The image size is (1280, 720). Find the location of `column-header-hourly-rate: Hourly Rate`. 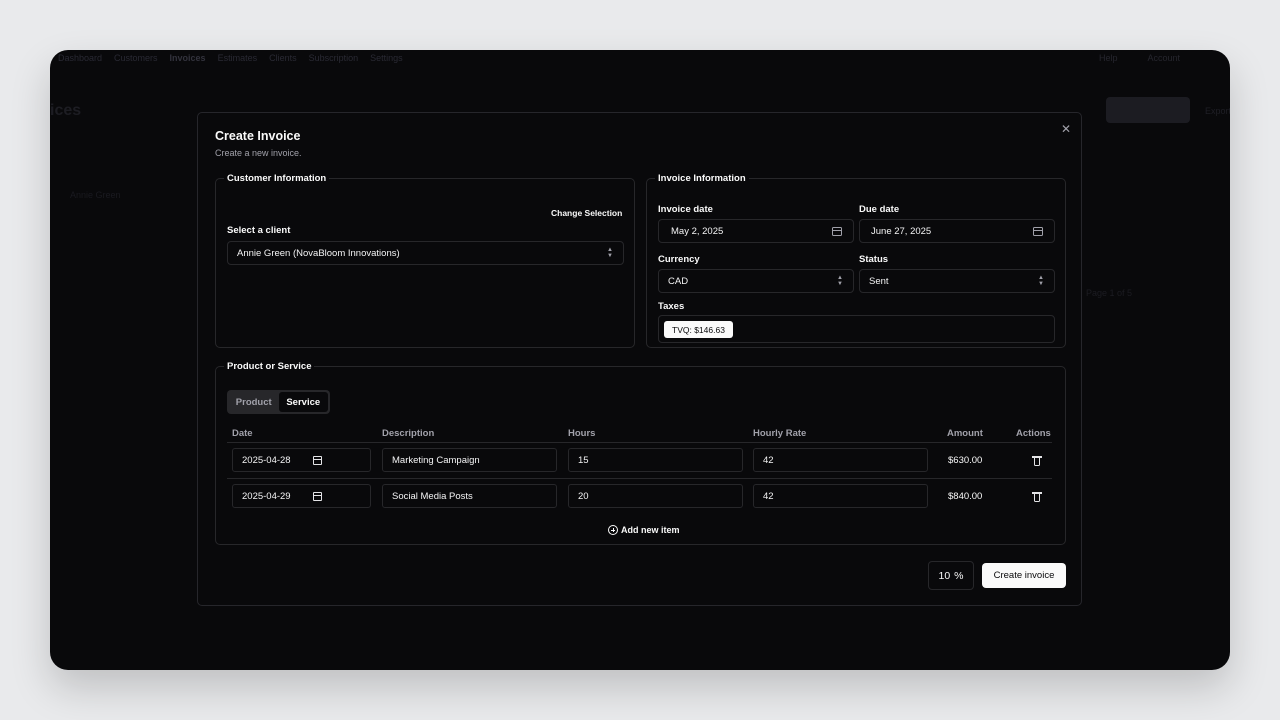

column-header-hourly-rate: Hourly Rate is located at coordinates (780, 433).